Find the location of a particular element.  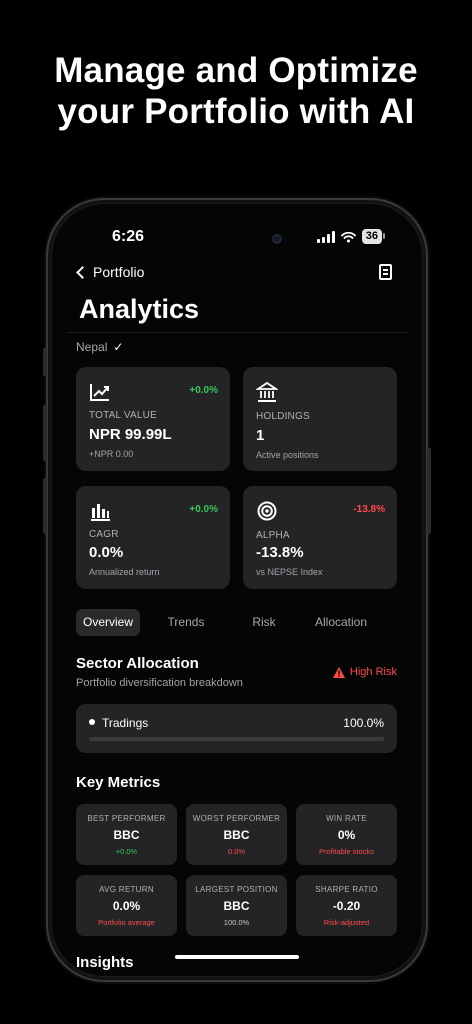

alpha-card: -13.8% ALPHA -13.8% vs NEPSE Index is located at coordinates (320, 537).